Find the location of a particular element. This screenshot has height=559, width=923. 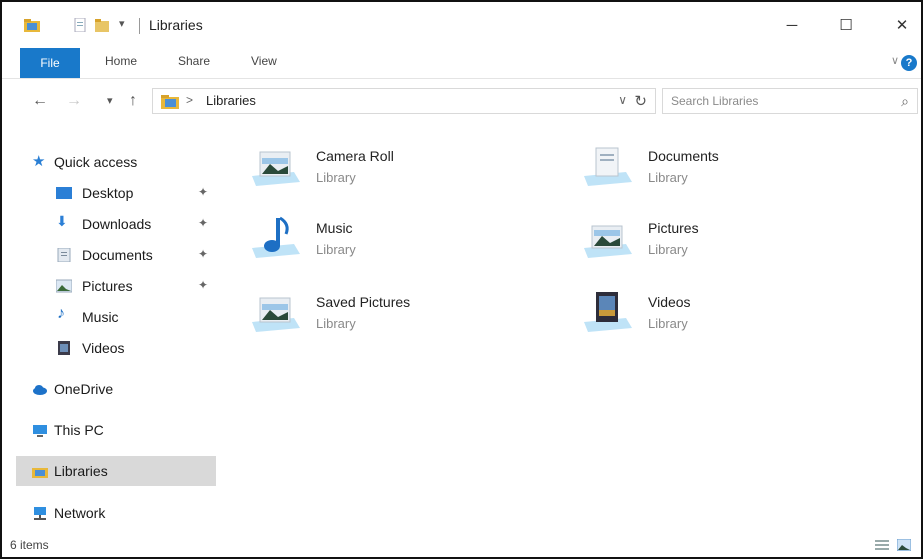

customize-toolbar-icon: ▾ is located at coordinates (122, 23).